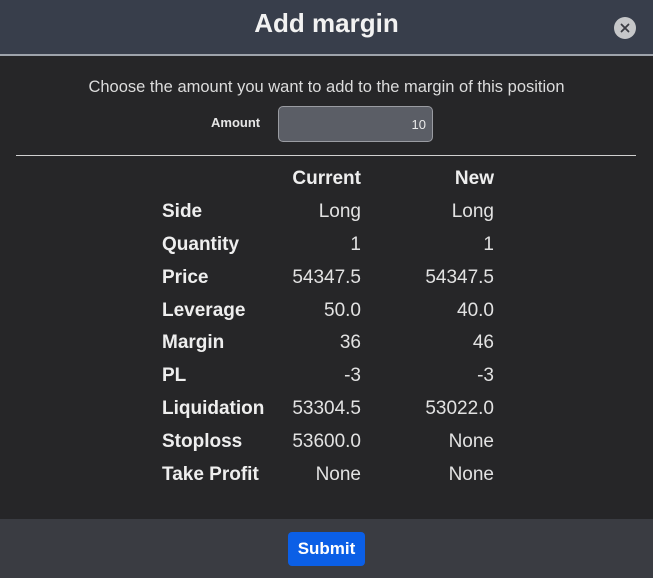  What do you see at coordinates (475, 310) in the screenshot?
I see `row-new-value: 40.0` at bounding box center [475, 310].